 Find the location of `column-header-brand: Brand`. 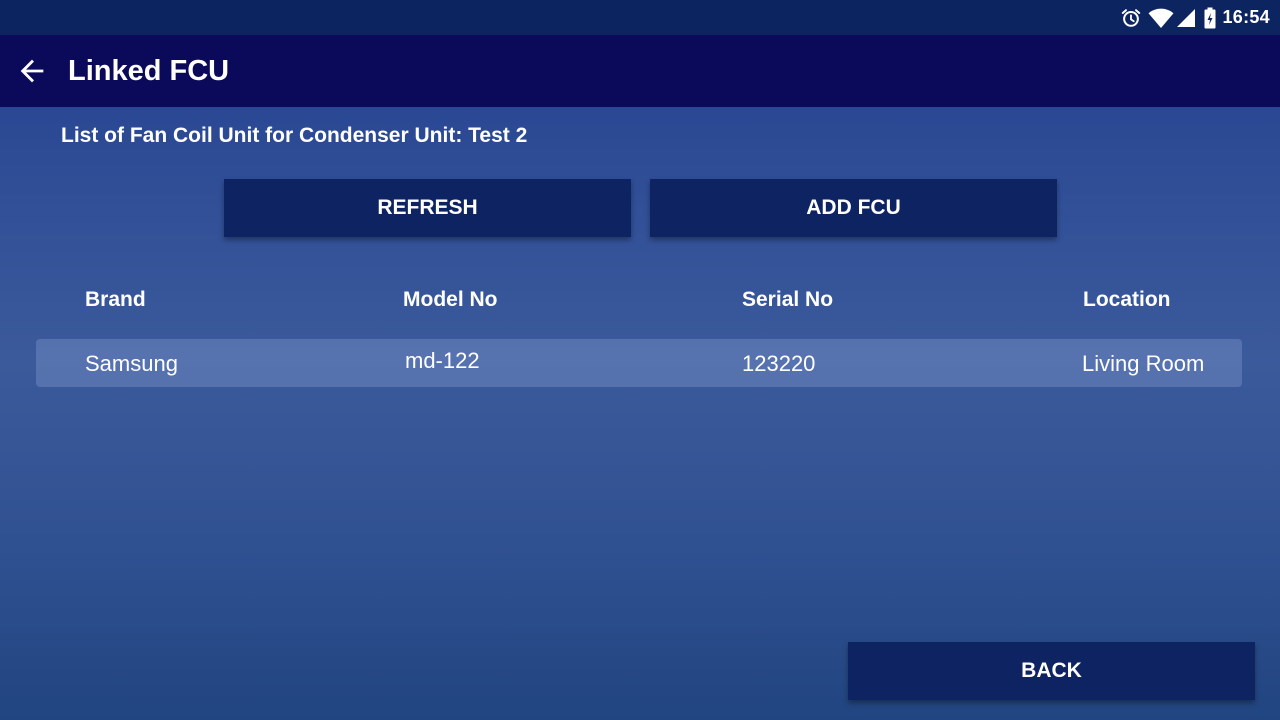

column-header-brand: Brand is located at coordinates (115, 299).